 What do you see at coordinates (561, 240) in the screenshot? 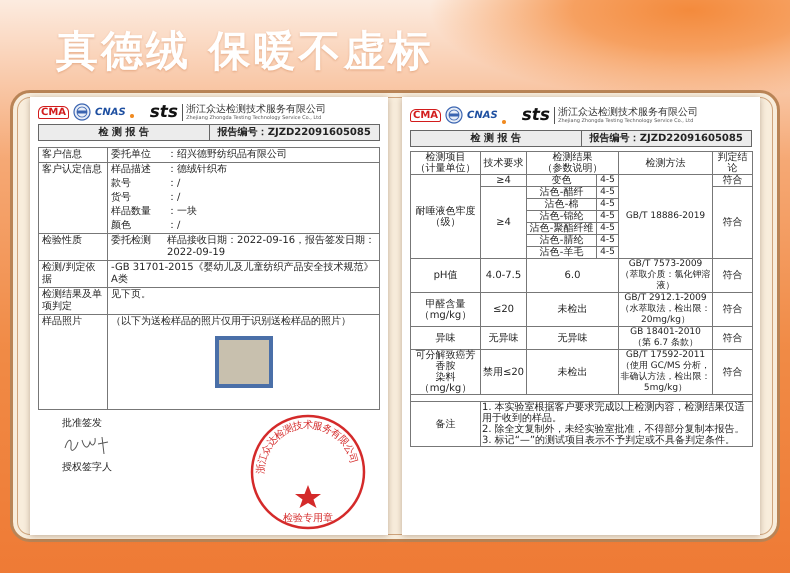
I see `table-cell: 沾色-腈纶` at bounding box center [561, 240].